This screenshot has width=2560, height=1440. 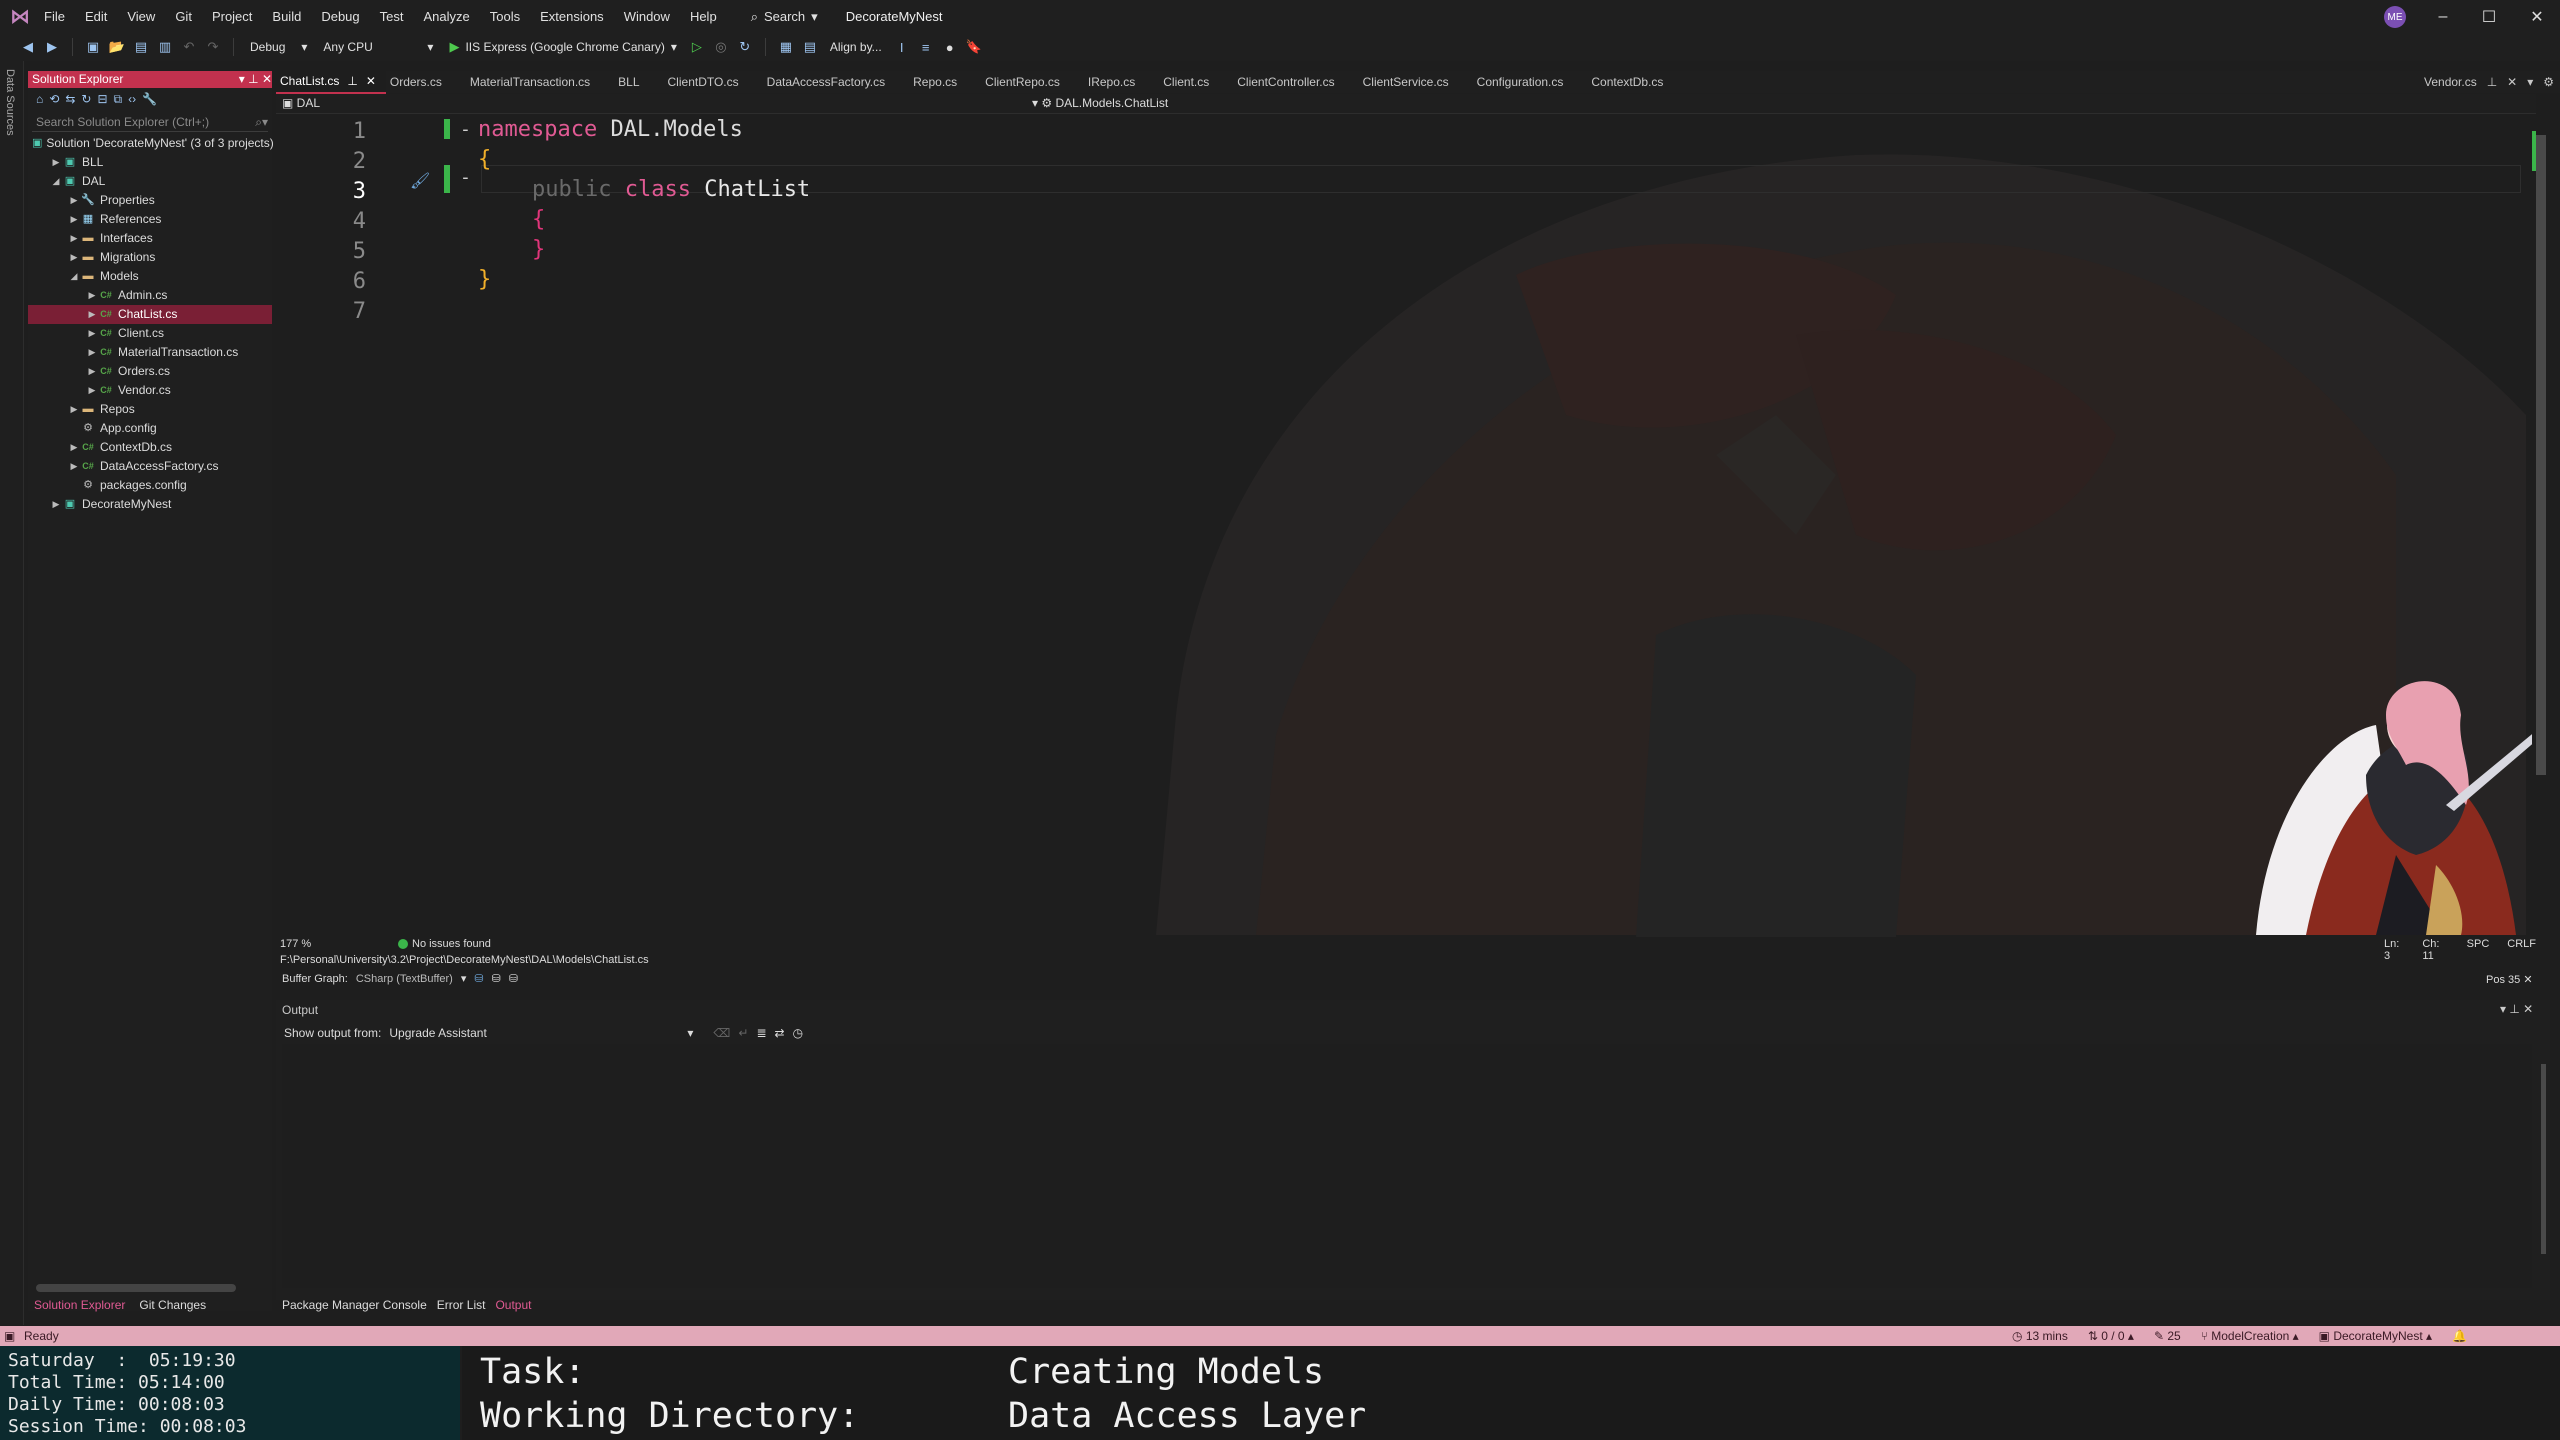 What do you see at coordinates (150, 122) in the screenshot?
I see `solution-search-input: Search Solution Explorer (Ctrl+;) ⌕▾` at bounding box center [150, 122].